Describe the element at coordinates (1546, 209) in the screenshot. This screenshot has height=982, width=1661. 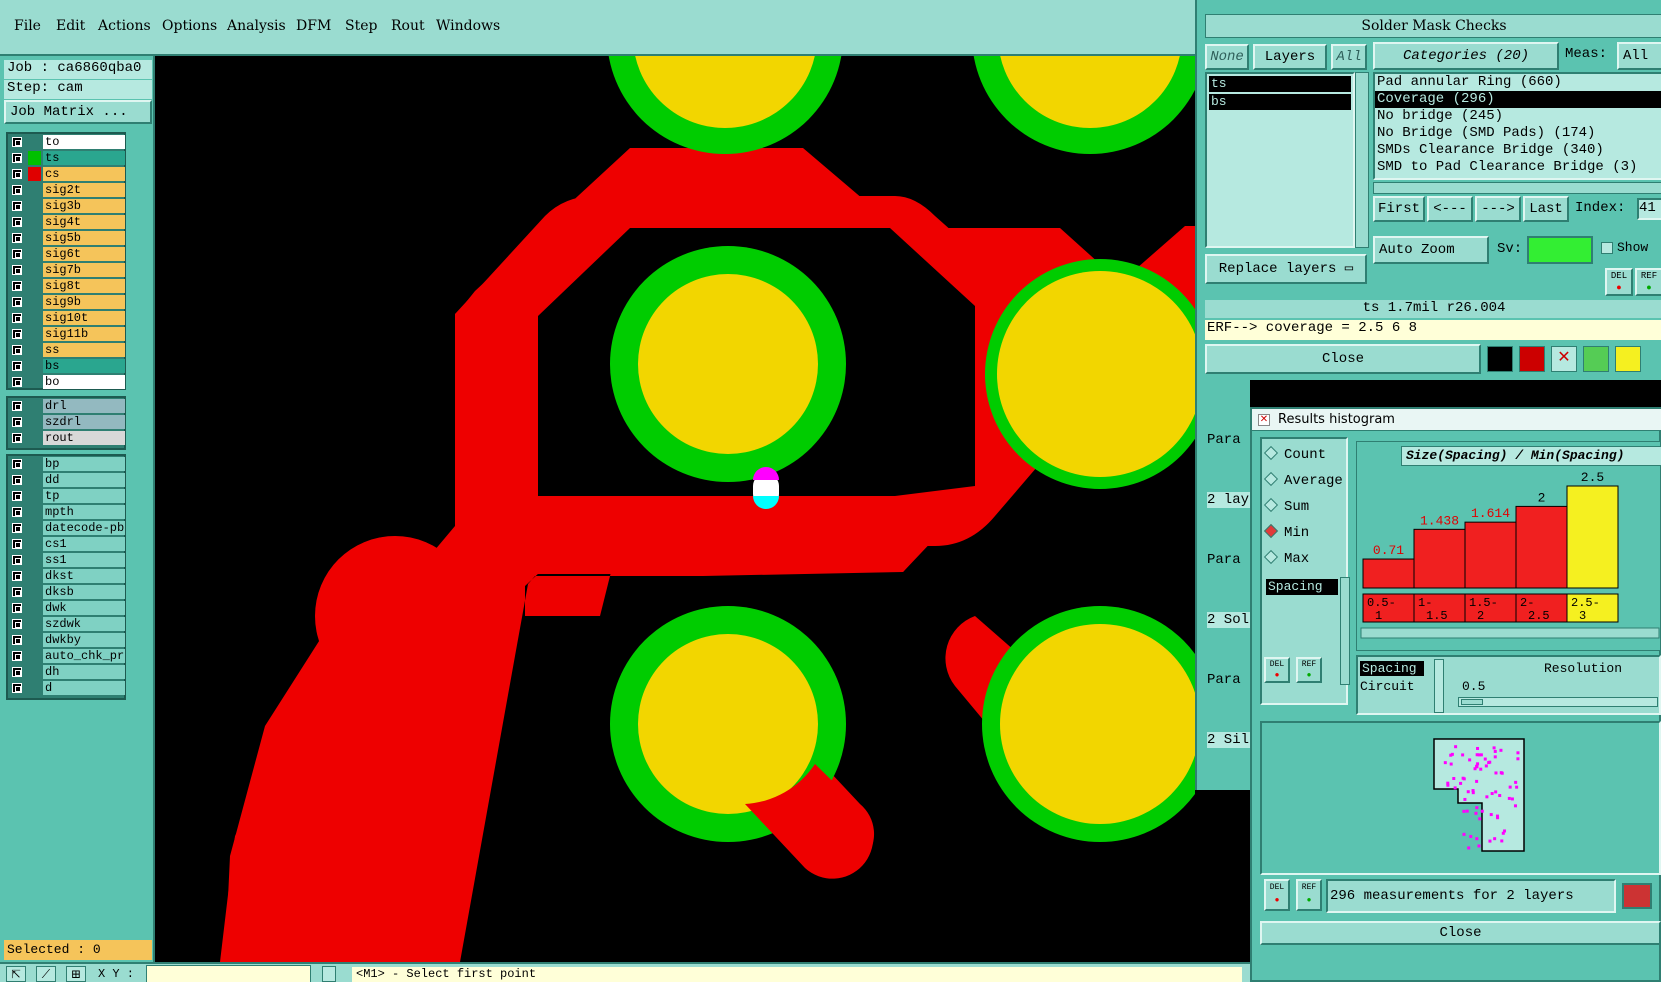
I see `last-button: Last` at that location.